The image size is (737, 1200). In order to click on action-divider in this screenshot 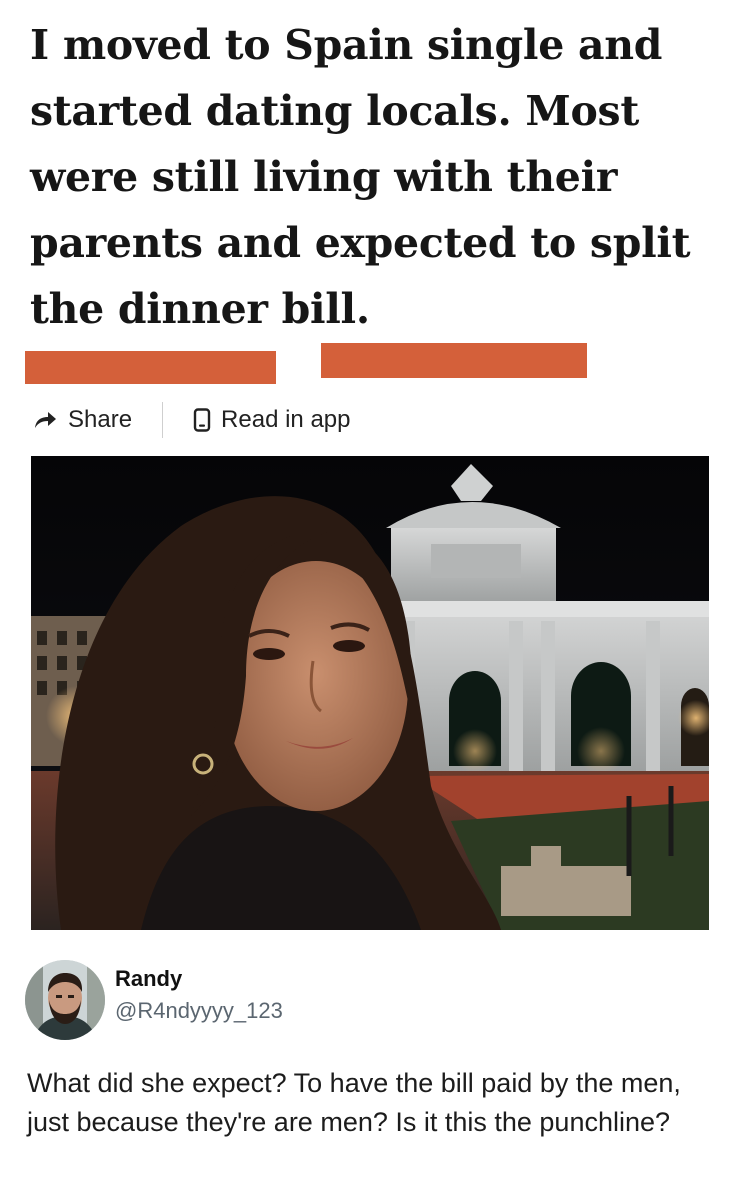, I will do `click(163, 420)`.